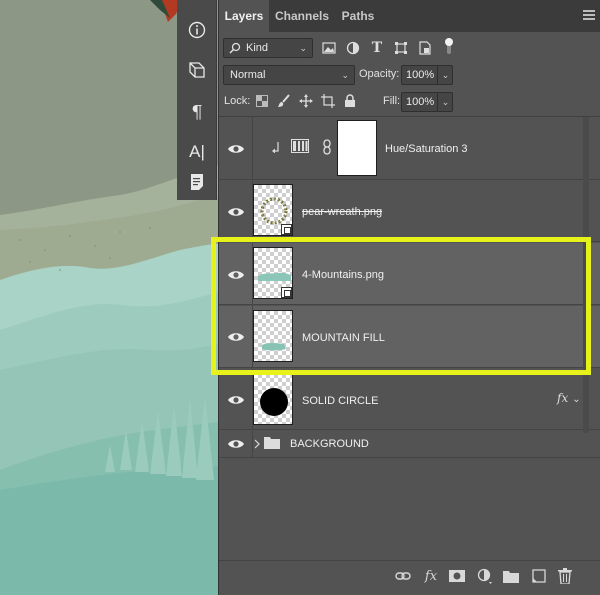 Image resolution: width=600 pixels, height=595 pixels. I want to click on layers-panel-footer: fx, so click(409, 577).